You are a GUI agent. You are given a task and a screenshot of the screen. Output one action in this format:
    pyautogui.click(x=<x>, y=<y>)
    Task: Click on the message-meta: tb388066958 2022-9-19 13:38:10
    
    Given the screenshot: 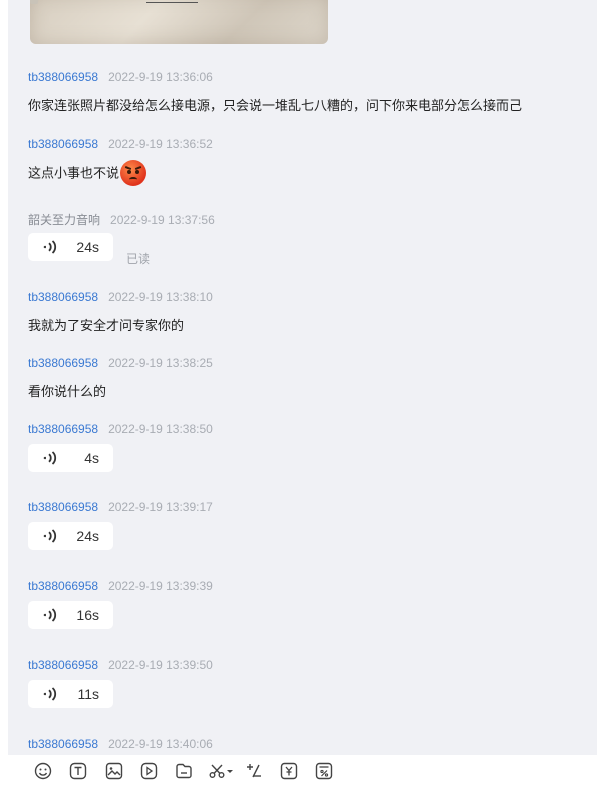 What is the action you would take?
    pyautogui.click(x=120, y=297)
    